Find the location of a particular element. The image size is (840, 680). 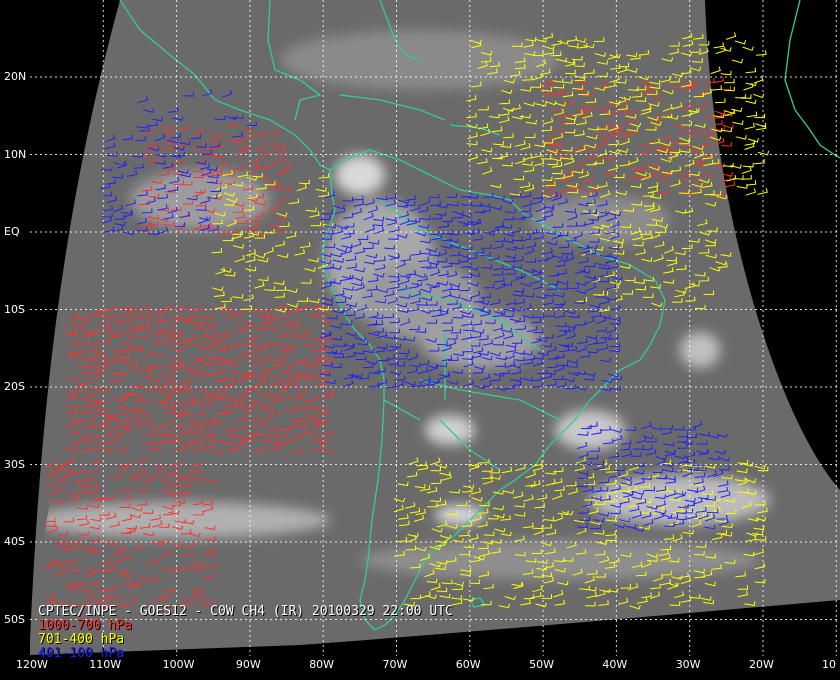

longitude-label: 60W is located at coordinates (468, 664).